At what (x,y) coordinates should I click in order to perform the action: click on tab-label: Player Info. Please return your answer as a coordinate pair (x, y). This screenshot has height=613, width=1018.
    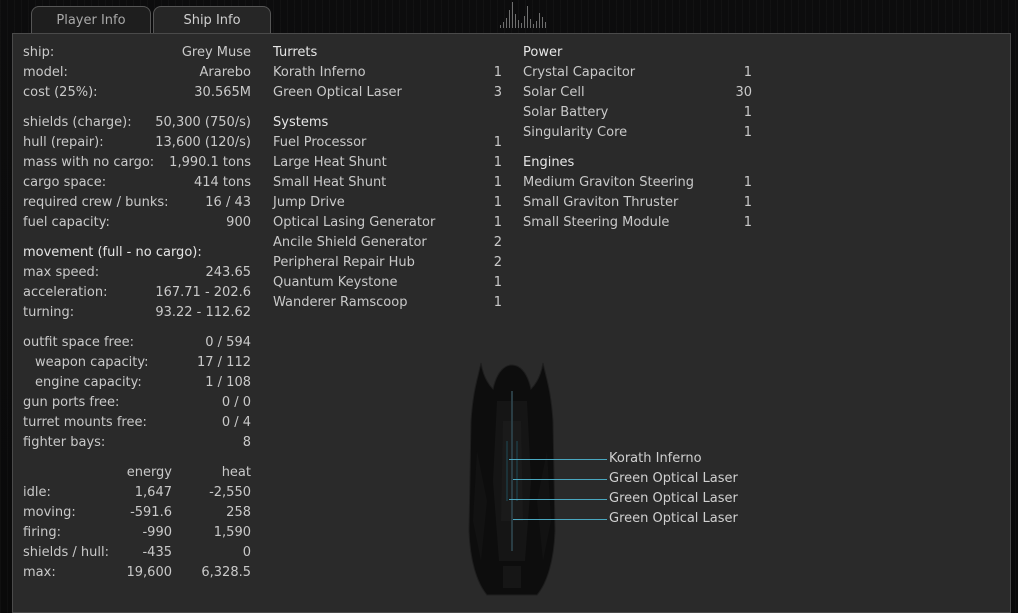
    Looking at the image, I should click on (91, 20).